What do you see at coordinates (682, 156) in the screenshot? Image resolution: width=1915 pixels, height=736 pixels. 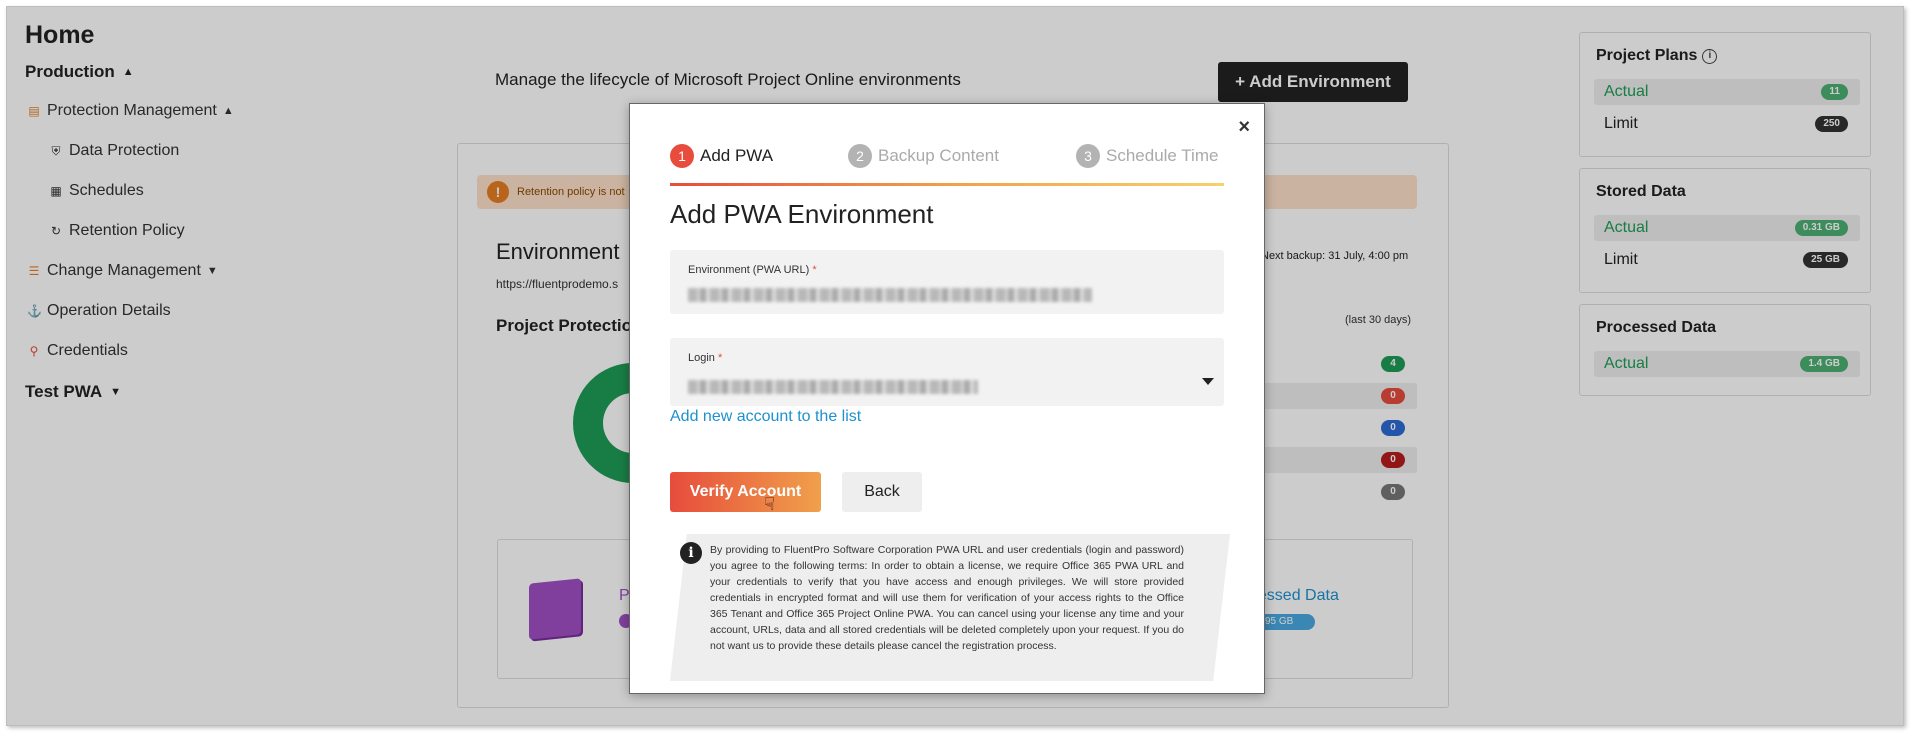 I see `step-number: 1` at bounding box center [682, 156].